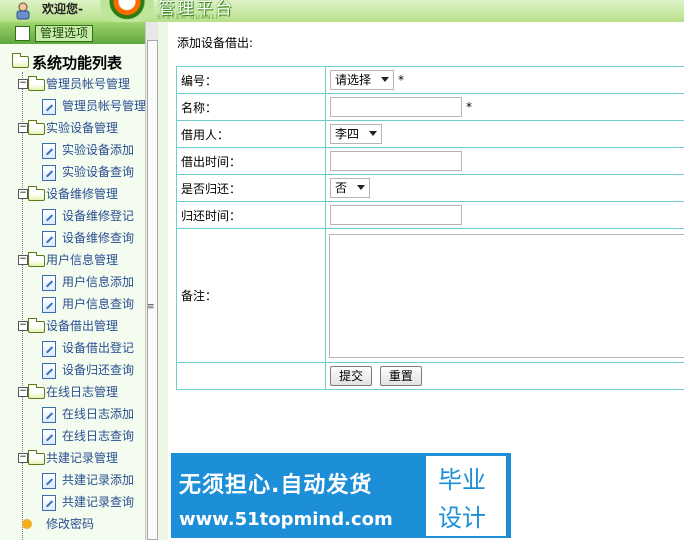 The height and width of the screenshot is (540, 684). I want to click on returned-label: 是否归还：, so click(251, 188).